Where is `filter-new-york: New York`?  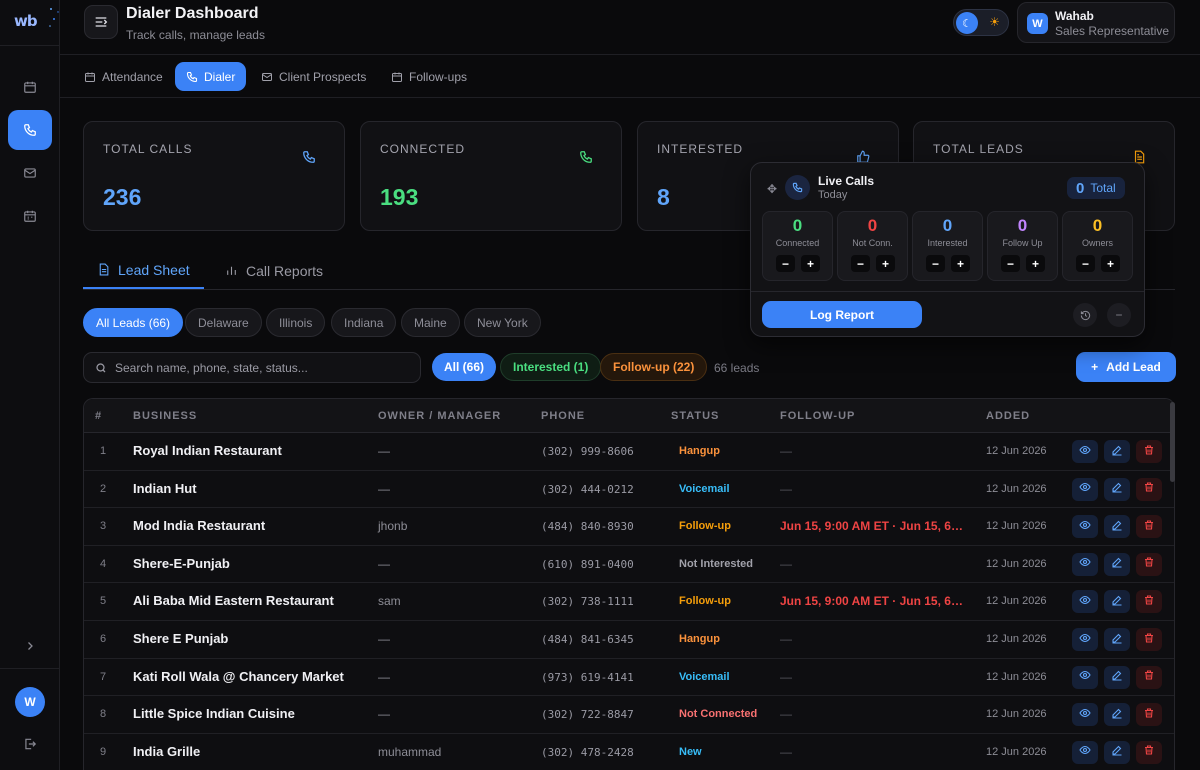
filter-new-york: New York is located at coordinates (502, 322).